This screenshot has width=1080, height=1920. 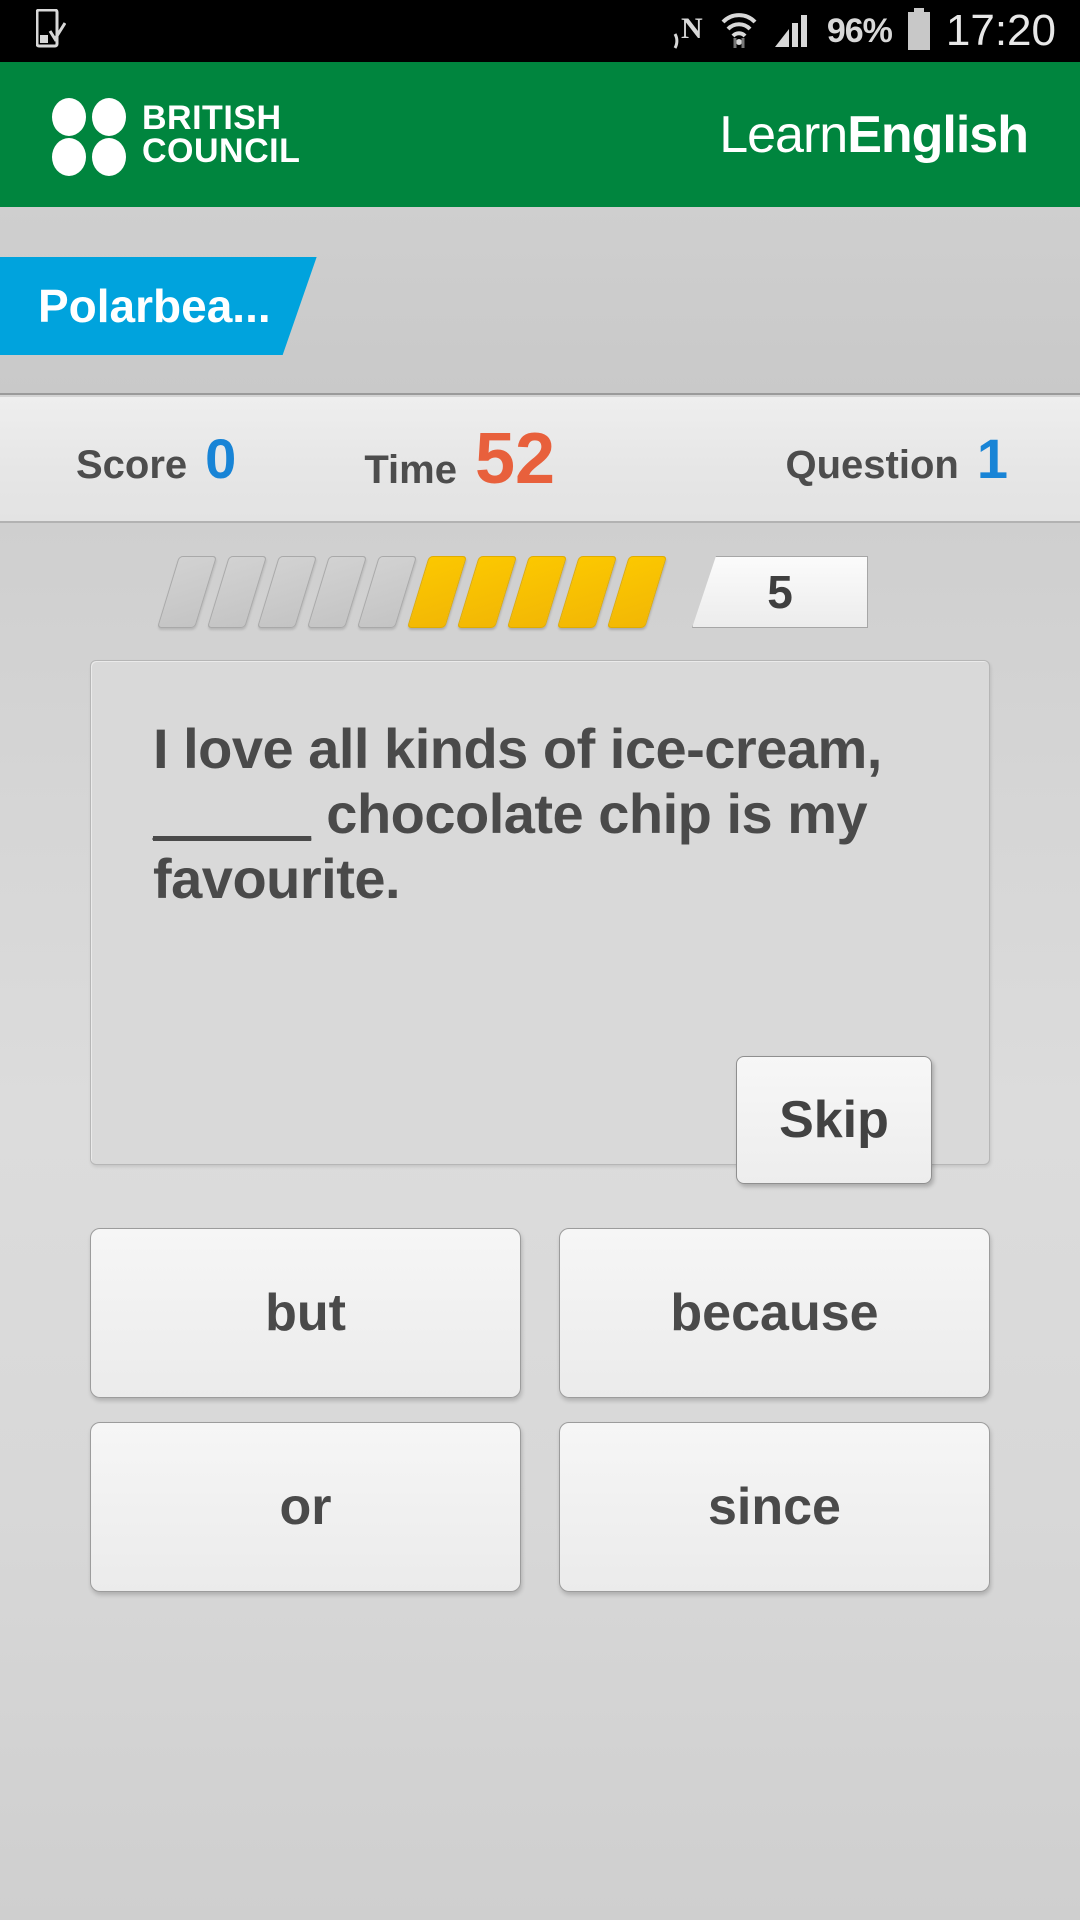 I want to click on battery-percent-label: 96%, so click(x=859, y=30).